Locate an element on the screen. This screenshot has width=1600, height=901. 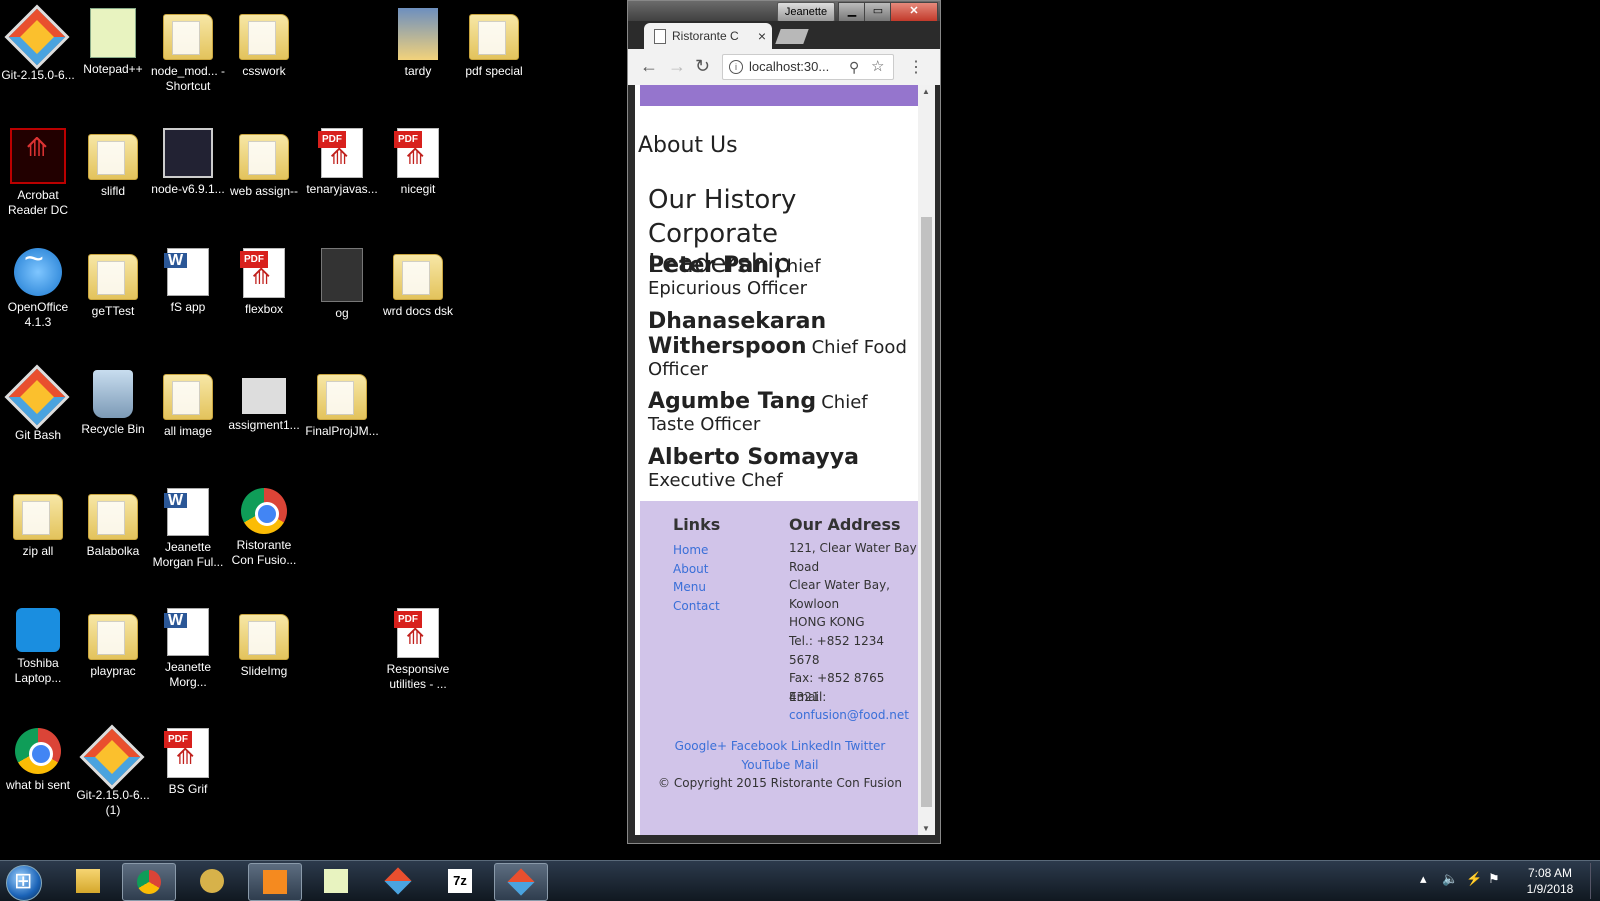
notepad-plus-icon is located at coordinates (336, 881).